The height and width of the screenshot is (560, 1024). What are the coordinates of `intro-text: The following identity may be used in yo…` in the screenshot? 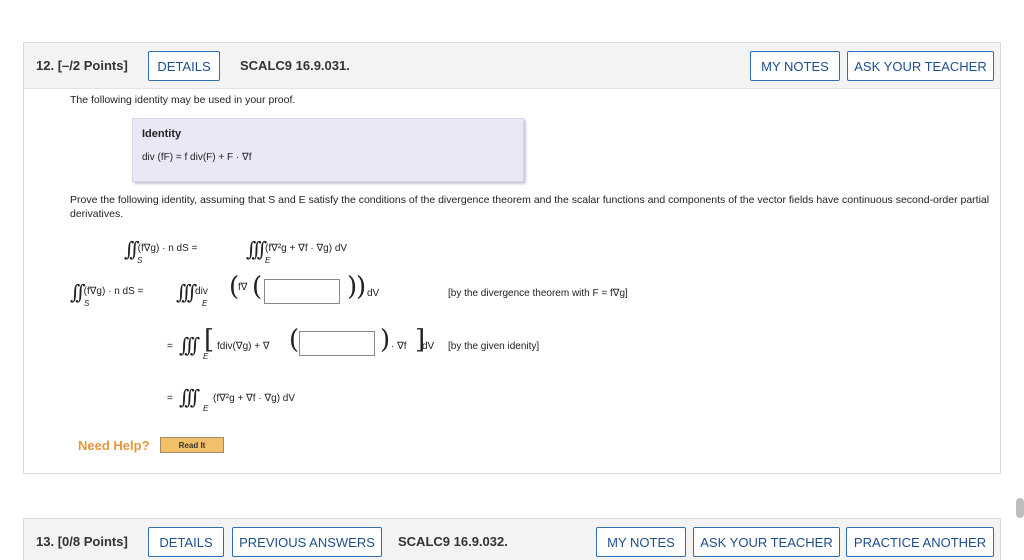 It's located at (183, 100).